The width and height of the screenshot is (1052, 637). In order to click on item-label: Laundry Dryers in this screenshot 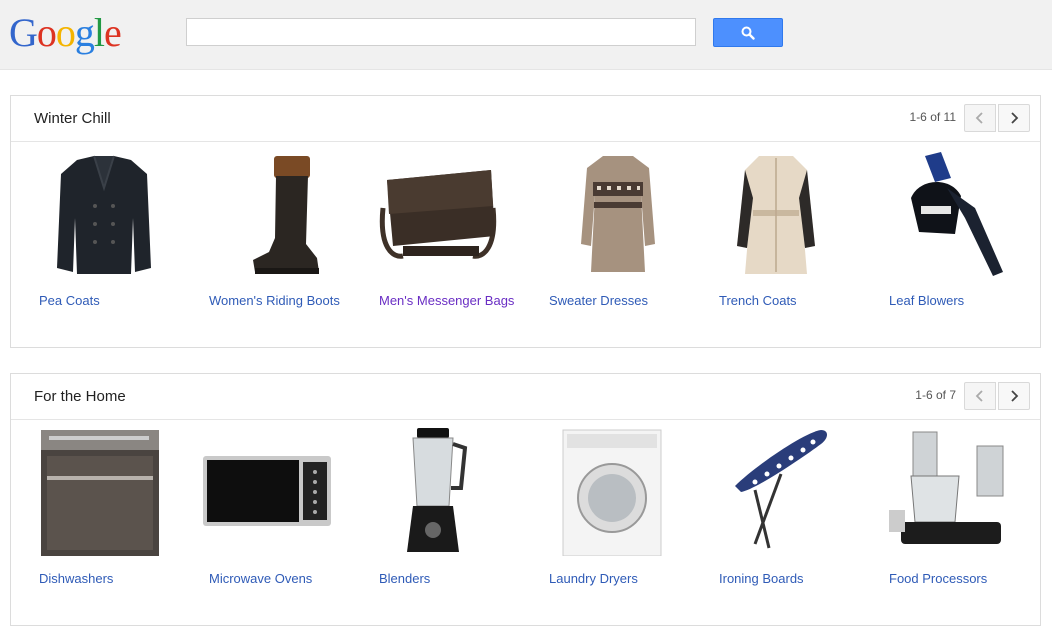, I will do `click(624, 579)`.